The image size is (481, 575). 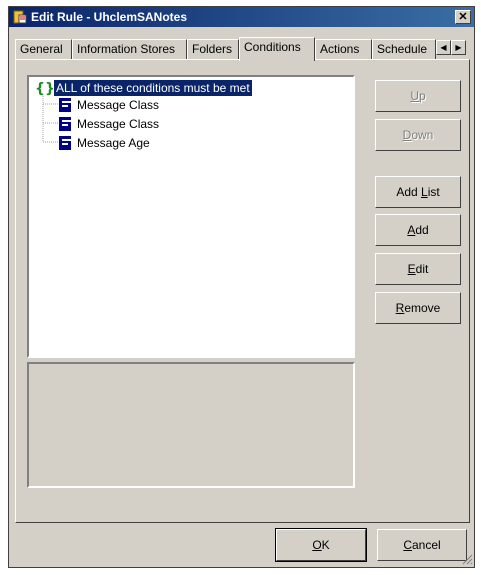 I want to click on button-access-key: U, so click(x=414, y=96).